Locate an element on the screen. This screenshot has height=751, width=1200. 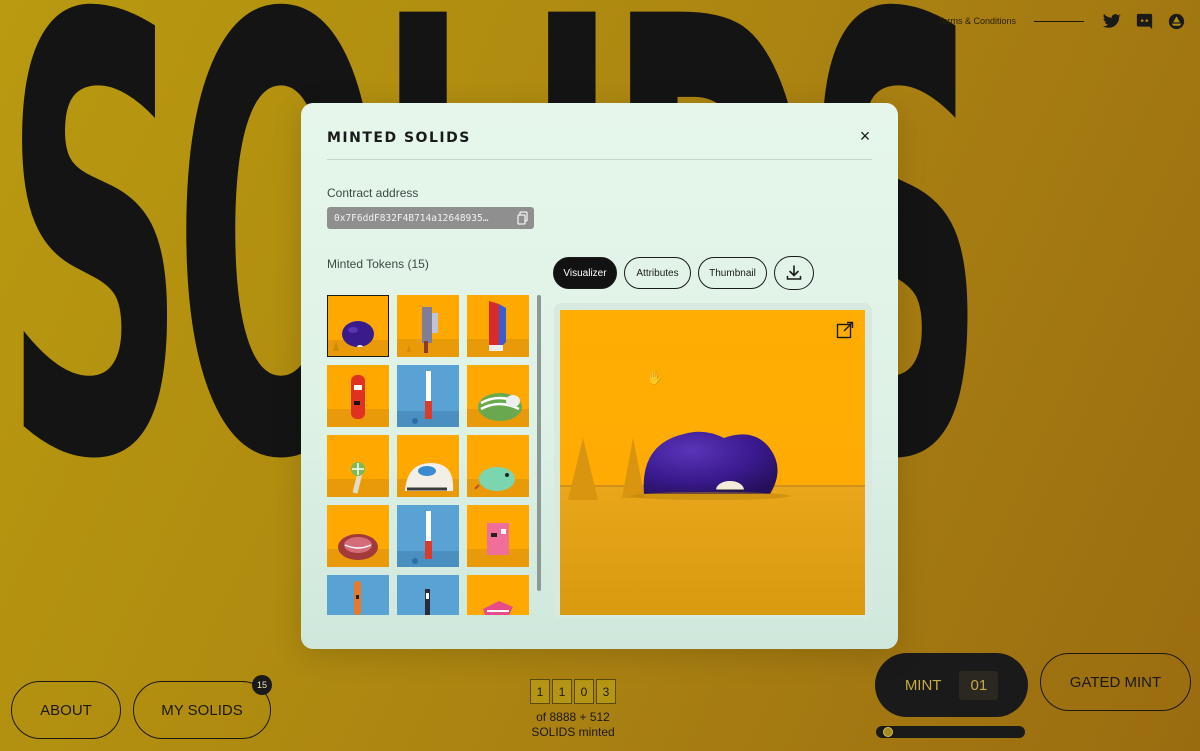
open-external-icon is located at coordinates (845, 330).